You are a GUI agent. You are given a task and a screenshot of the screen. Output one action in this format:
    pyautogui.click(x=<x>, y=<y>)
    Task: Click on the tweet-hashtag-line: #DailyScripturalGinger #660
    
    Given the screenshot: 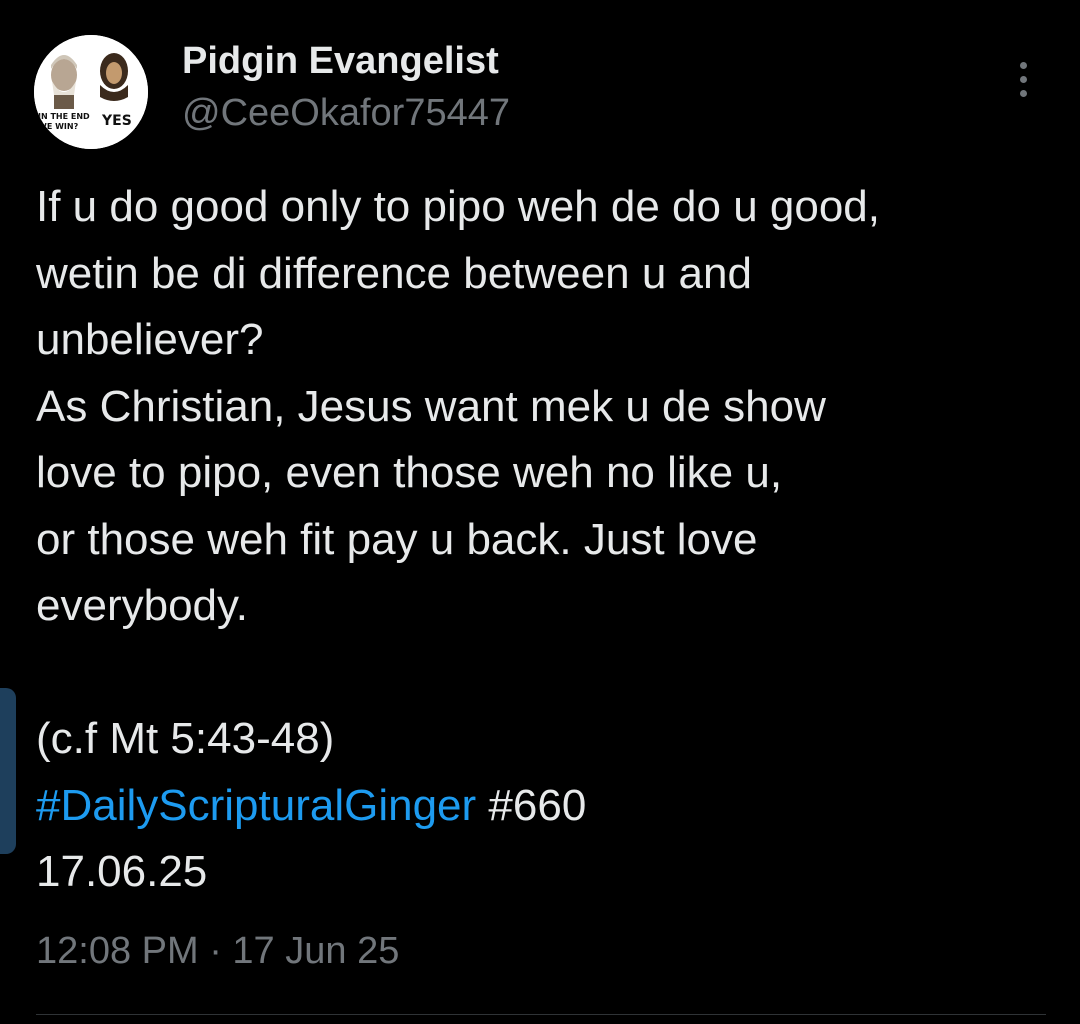 What is the action you would take?
    pyautogui.click(x=551, y=806)
    